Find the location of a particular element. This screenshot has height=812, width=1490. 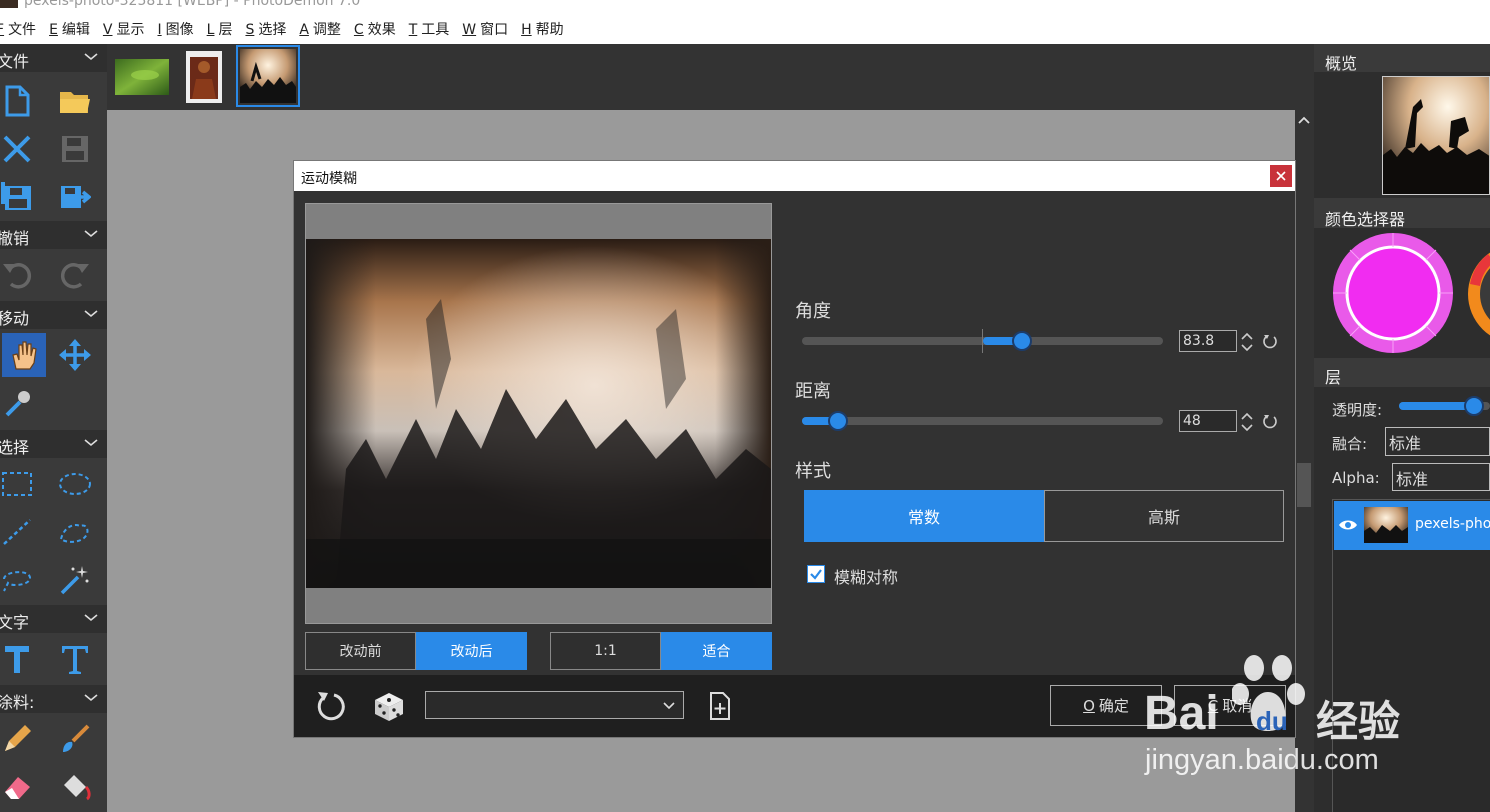

hand-tool-icon is located at coordinates (24, 355).